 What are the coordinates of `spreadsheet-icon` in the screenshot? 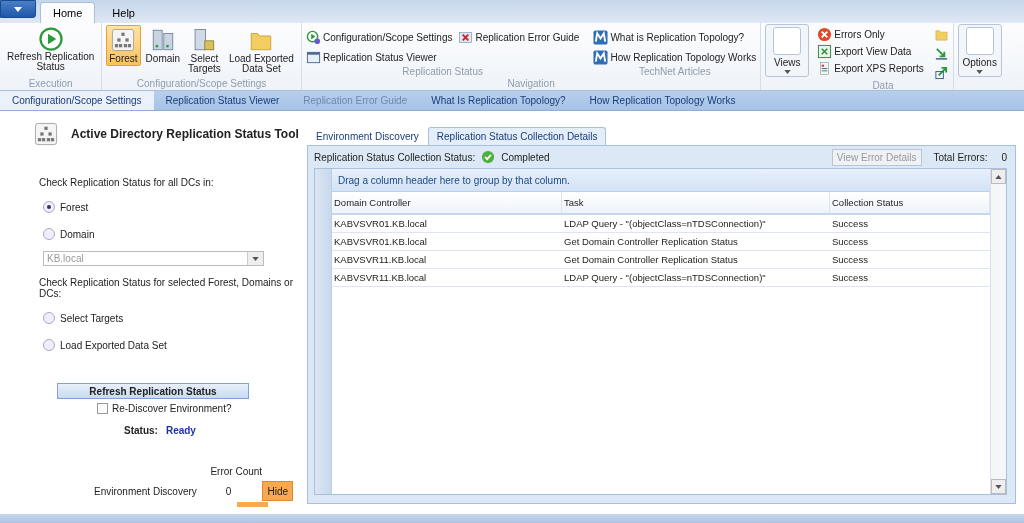 It's located at (825, 51).